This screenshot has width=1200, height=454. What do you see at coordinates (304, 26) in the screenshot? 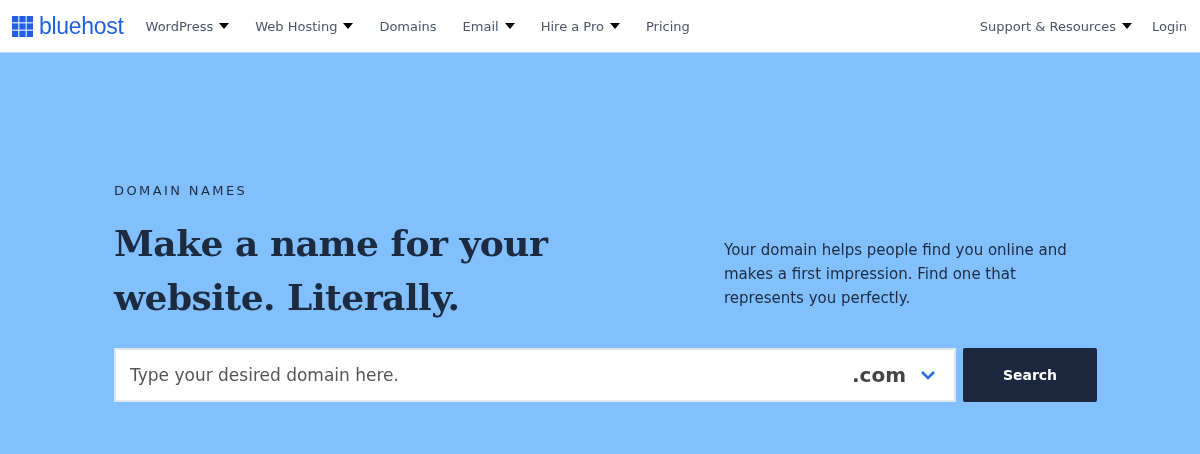
I see `nav-link: Web Hosting` at bounding box center [304, 26].